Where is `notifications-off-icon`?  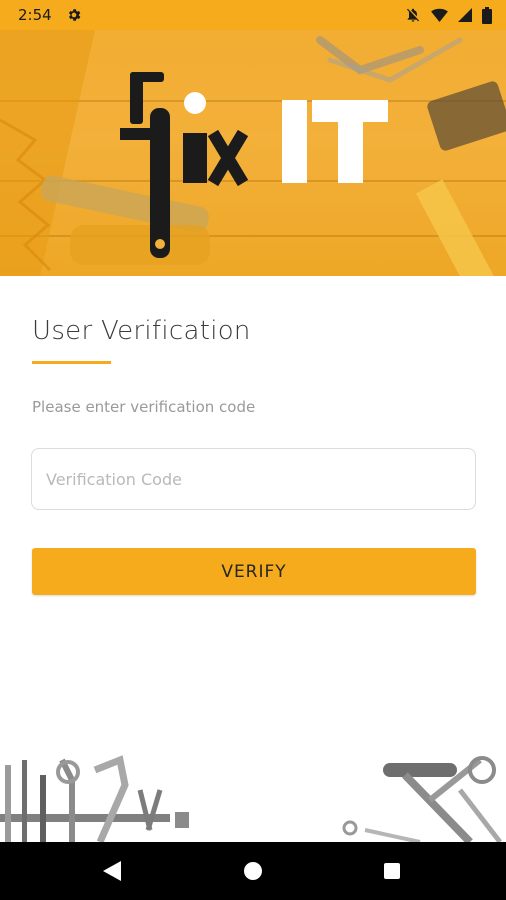 notifications-off-icon is located at coordinates (413, 15).